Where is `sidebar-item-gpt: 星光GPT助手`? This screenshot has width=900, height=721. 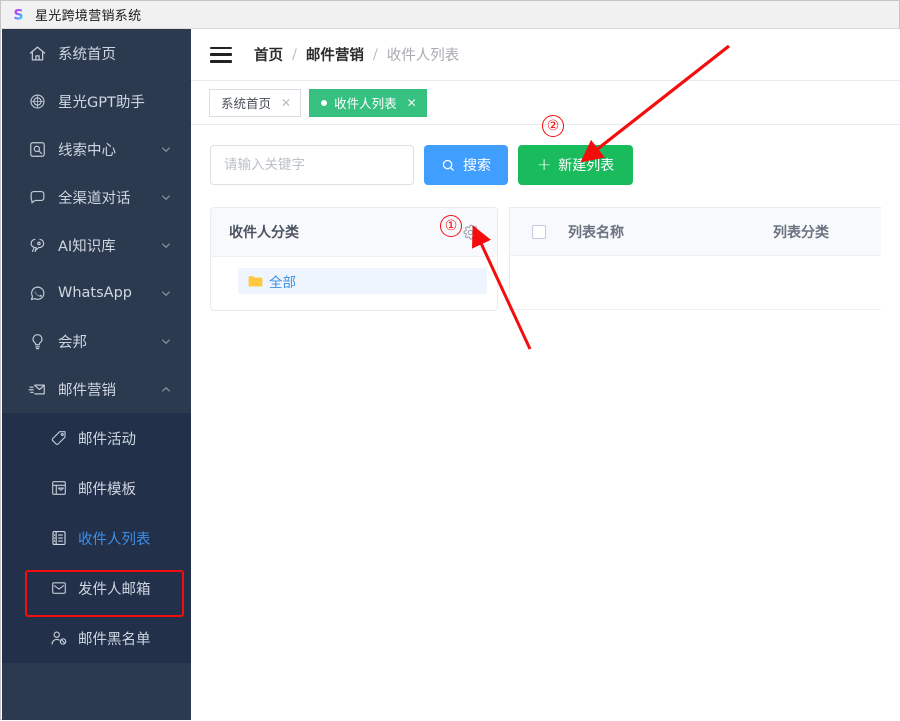 sidebar-item-gpt: 星光GPT助手 is located at coordinates (96, 101).